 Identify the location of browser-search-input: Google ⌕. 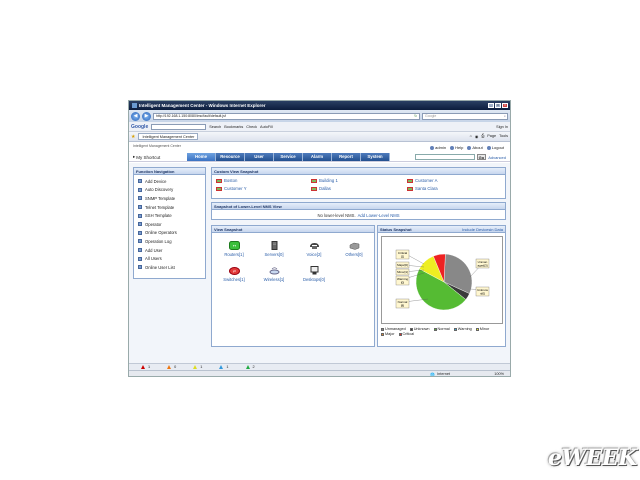
(465, 116).